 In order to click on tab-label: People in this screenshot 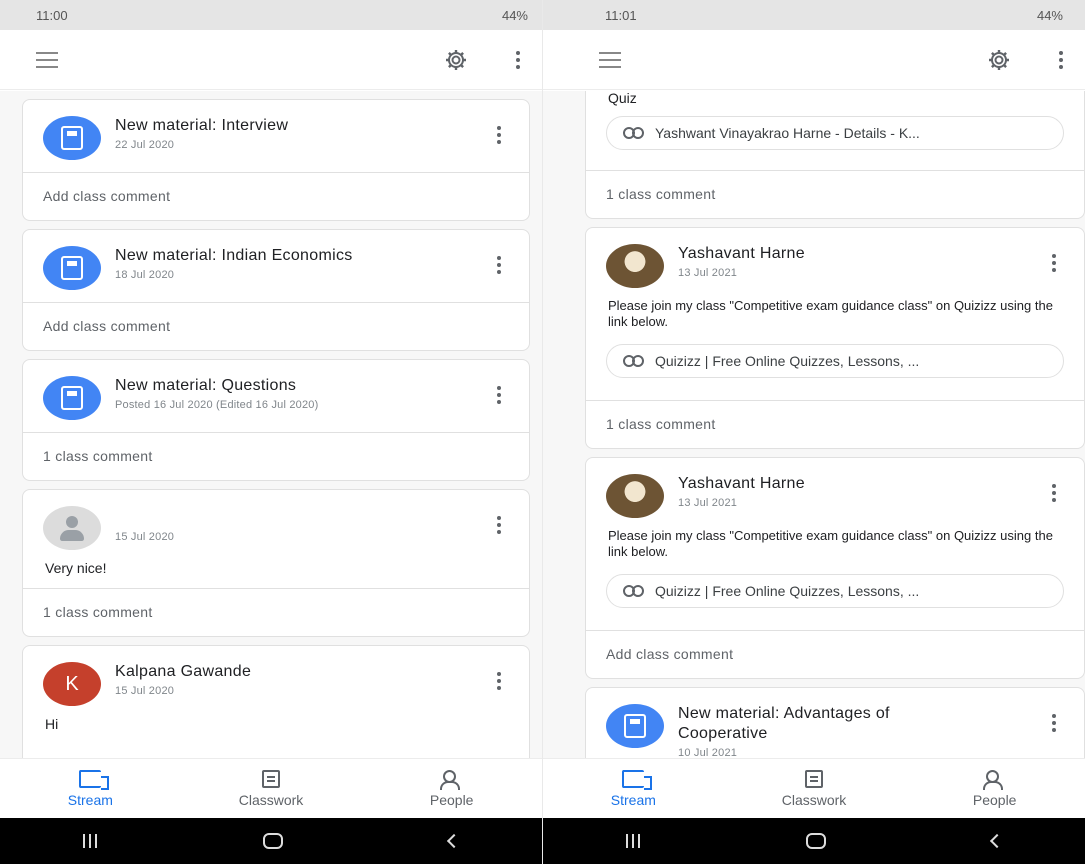, I will do `click(994, 799)`.